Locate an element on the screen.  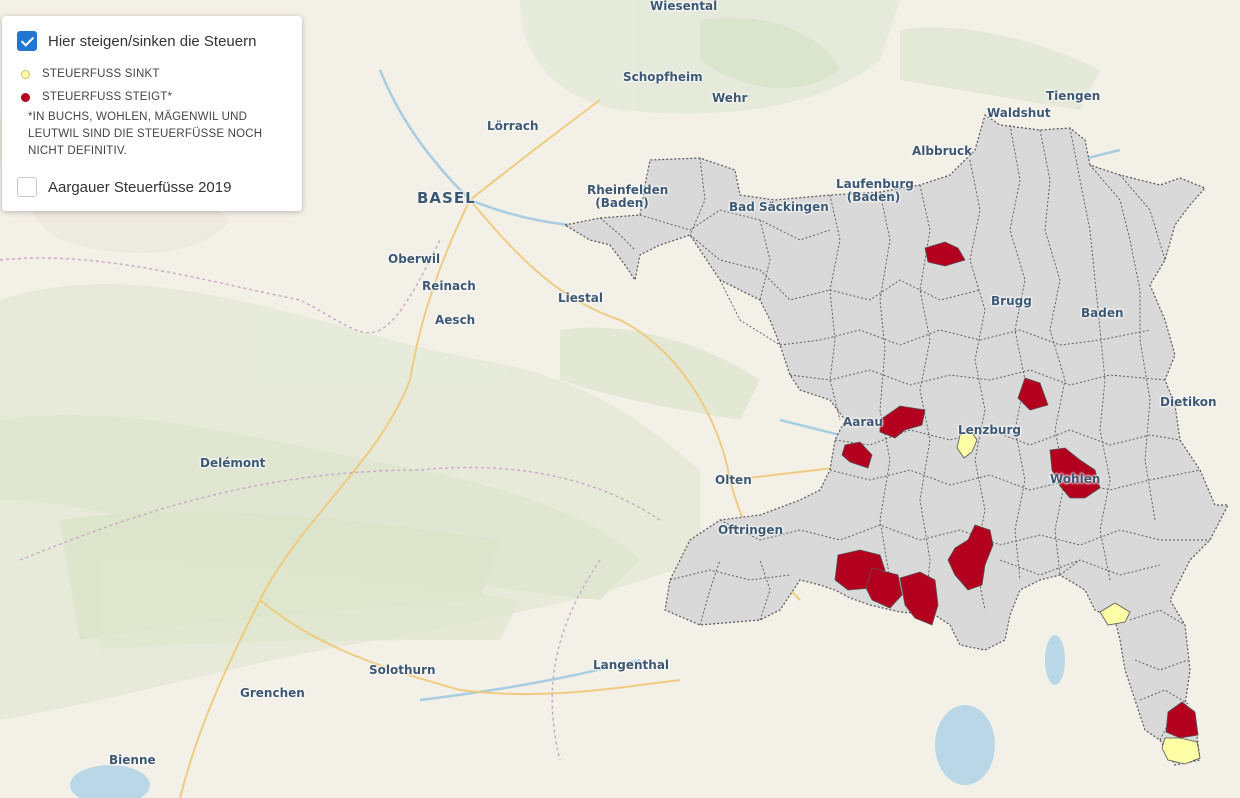
place-label-basel: BASEL is located at coordinates (446, 198).